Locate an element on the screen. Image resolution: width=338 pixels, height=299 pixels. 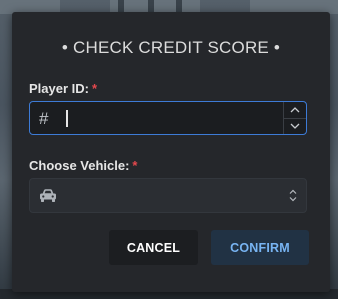
player-id-label-text: Player ID: is located at coordinates (59, 88).